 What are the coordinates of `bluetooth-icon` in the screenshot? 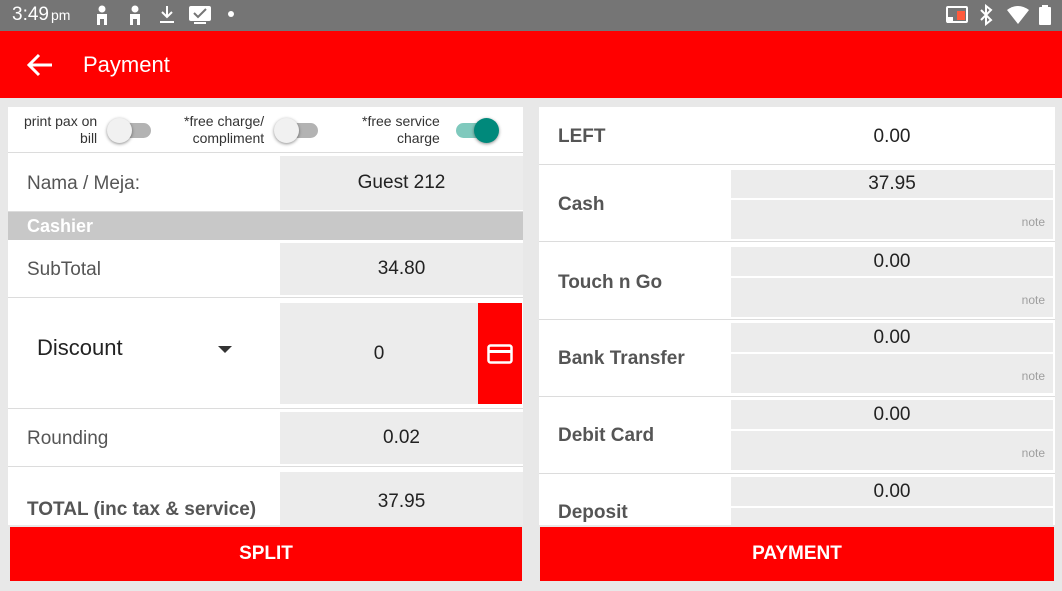 It's located at (986, 15).